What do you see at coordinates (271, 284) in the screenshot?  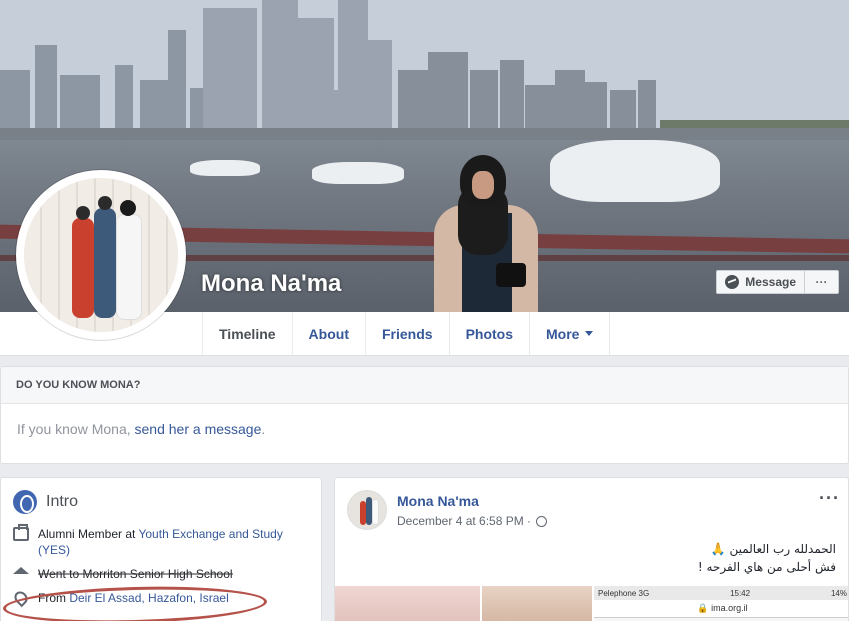 I see `profile-name: Mona Na'ma` at bounding box center [271, 284].